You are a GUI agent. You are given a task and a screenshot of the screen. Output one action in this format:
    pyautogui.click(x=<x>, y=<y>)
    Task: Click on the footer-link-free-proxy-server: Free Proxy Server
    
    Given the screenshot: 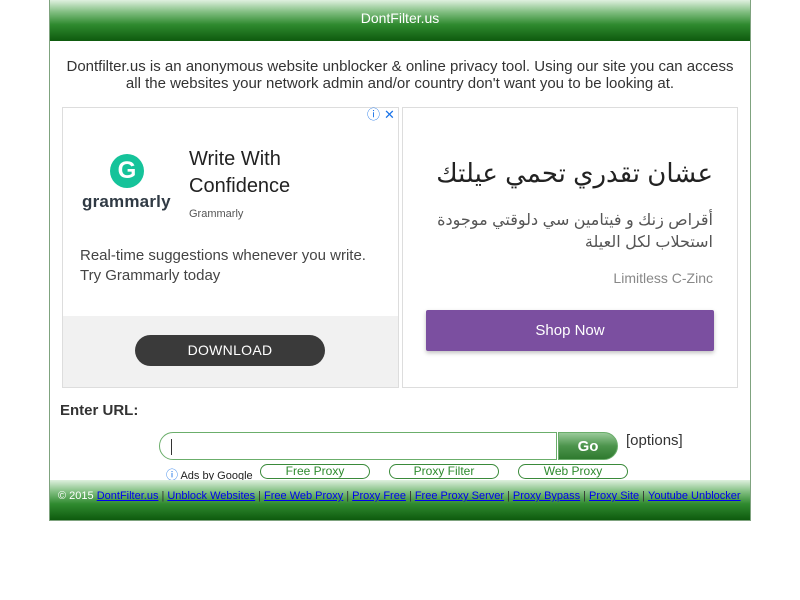 What is the action you would take?
    pyautogui.click(x=459, y=496)
    